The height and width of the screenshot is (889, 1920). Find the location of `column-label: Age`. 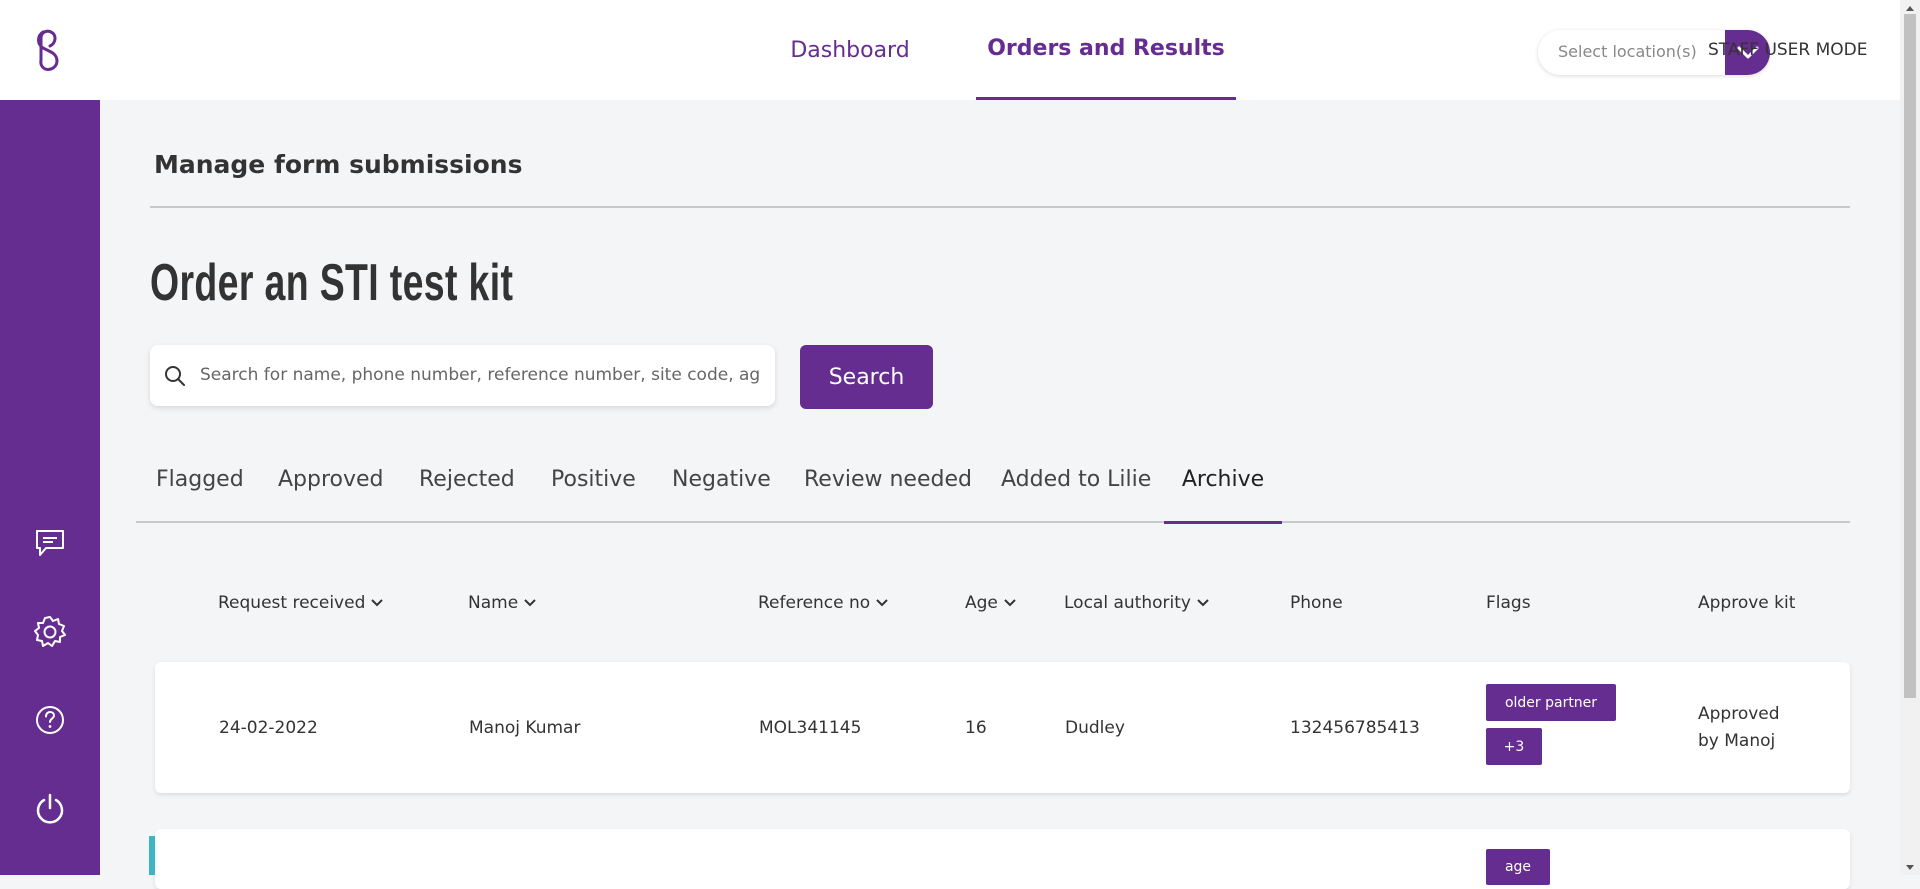

column-label: Age is located at coordinates (981, 603).